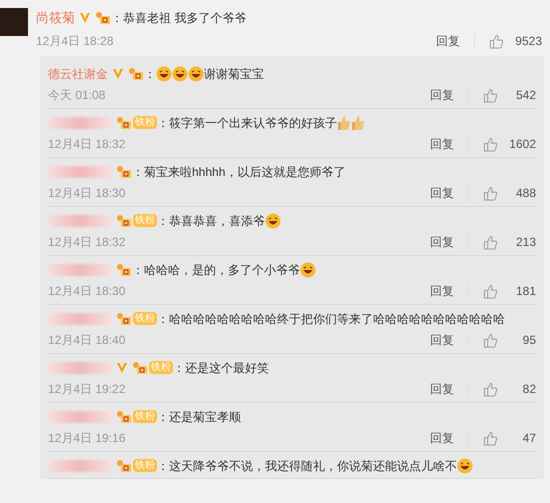  Describe the element at coordinates (247, 123) in the screenshot. I see `comment-text: ：筱字第一个出来认爷爷的好孩子` at that location.